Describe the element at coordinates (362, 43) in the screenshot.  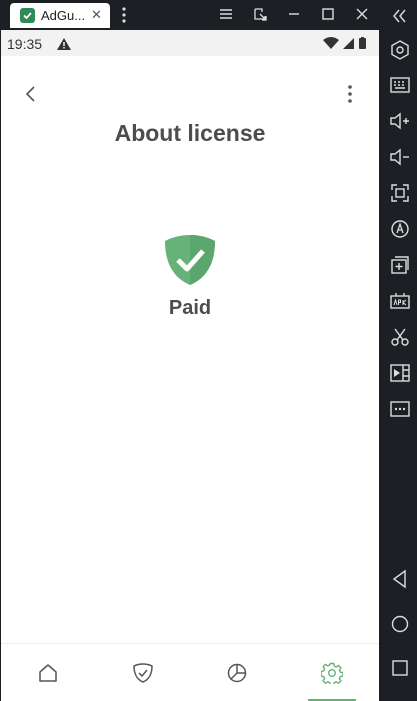
I see `battery-icon` at that location.